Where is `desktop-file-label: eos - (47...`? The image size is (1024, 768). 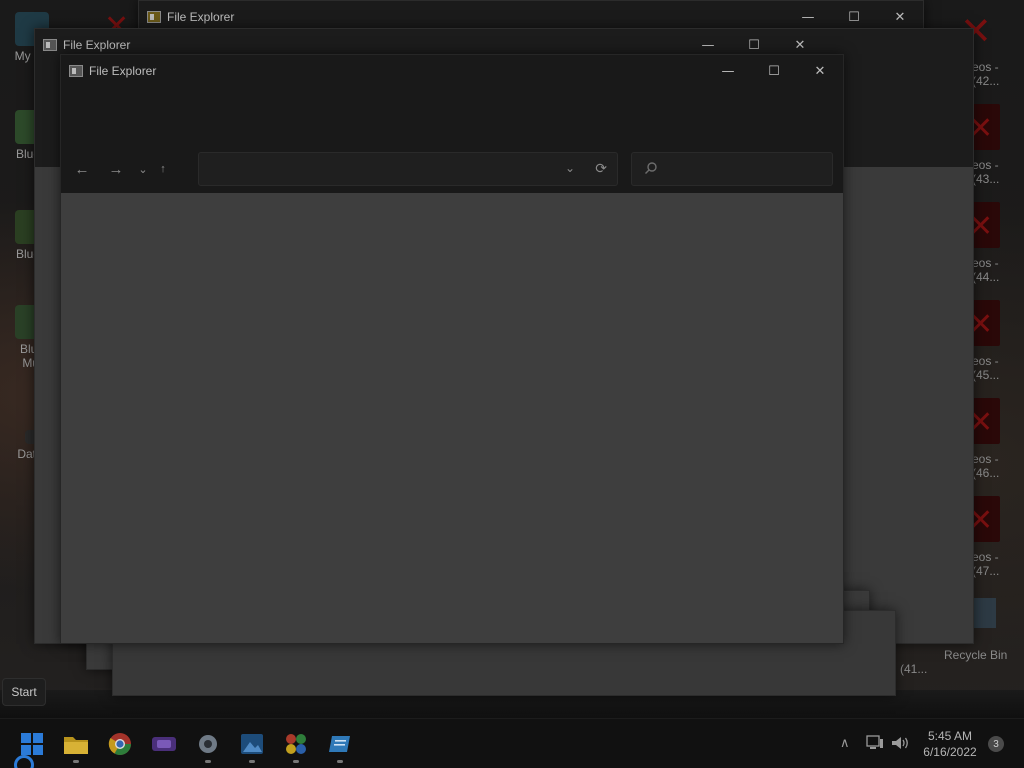 desktop-file-label: eos - (47... is located at coordinates (986, 564).